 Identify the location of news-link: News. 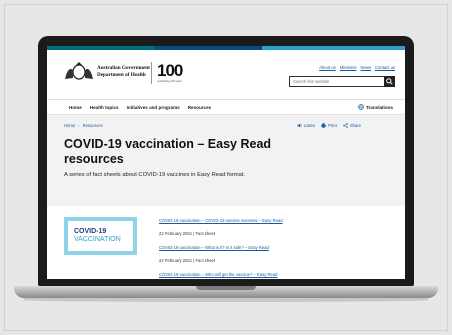
(365, 67).